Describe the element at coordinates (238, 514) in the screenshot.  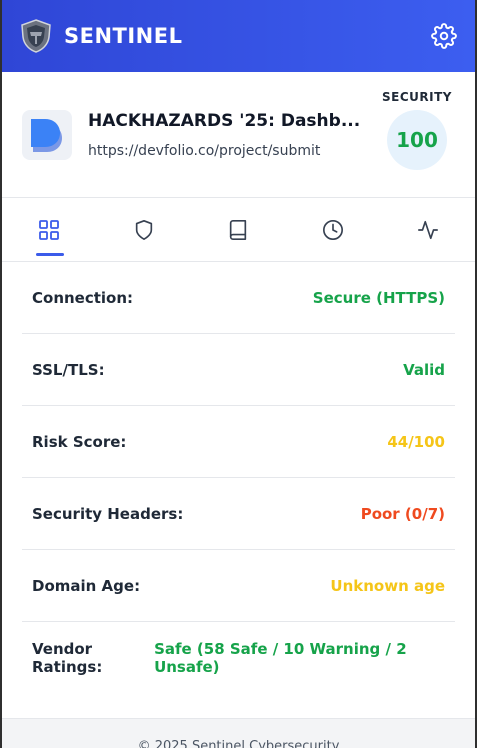
I see `detail-row-security-headers: Security Headers: Poor (0/7)` at that location.